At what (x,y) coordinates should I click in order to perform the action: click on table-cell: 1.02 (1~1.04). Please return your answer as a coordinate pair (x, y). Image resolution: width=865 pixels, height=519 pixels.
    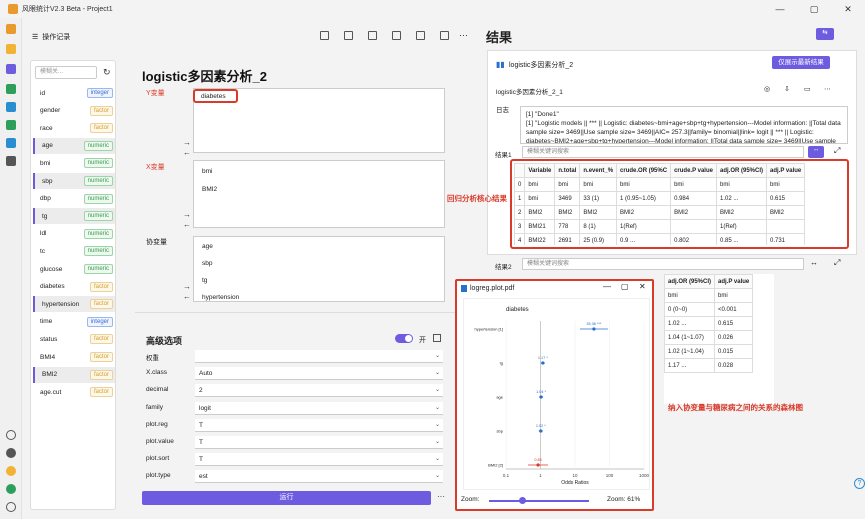
    Looking at the image, I should click on (690, 351).